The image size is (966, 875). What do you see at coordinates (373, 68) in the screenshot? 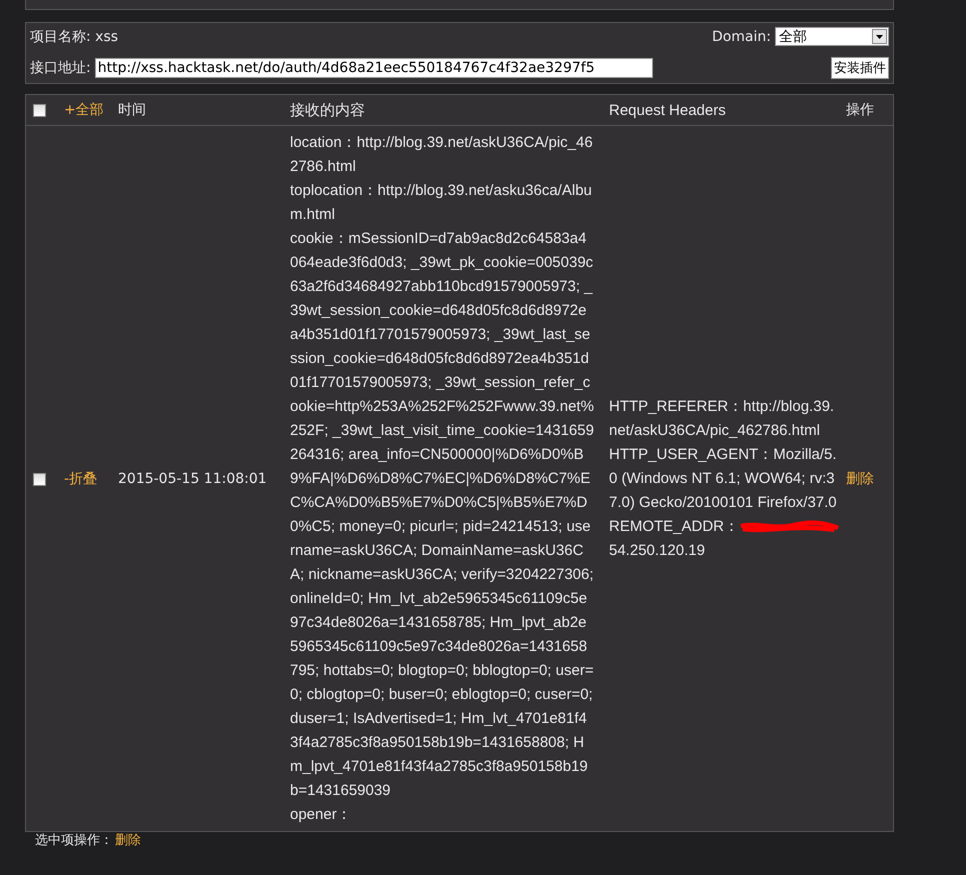
I see `endpoint-field: http://xss.hacktask.net/do/auth/4d68a21eec550184767c4f32ae3297f5` at bounding box center [373, 68].